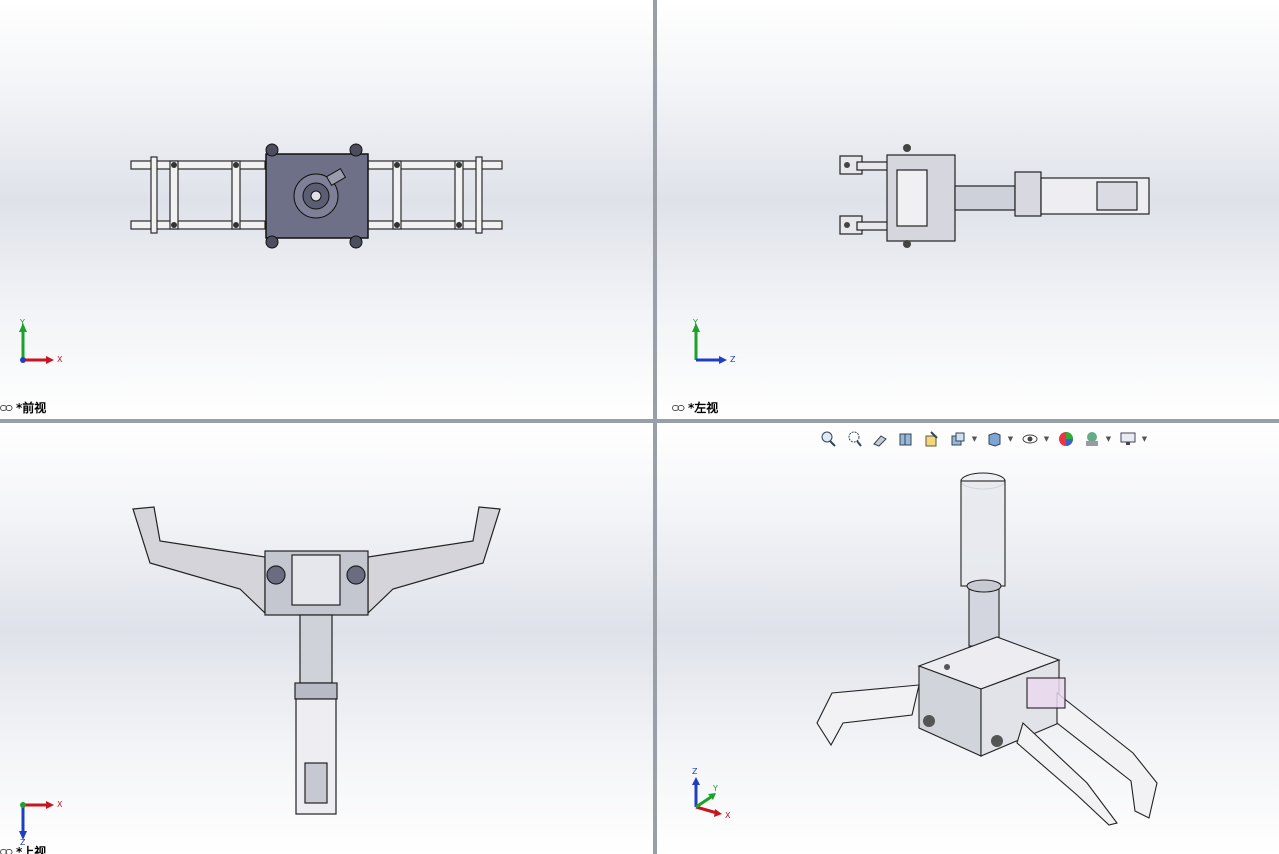 This screenshot has height=854, width=1279. What do you see at coordinates (31, 408) in the screenshot?
I see `view-name: *前视` at bounding box center [31, 408].